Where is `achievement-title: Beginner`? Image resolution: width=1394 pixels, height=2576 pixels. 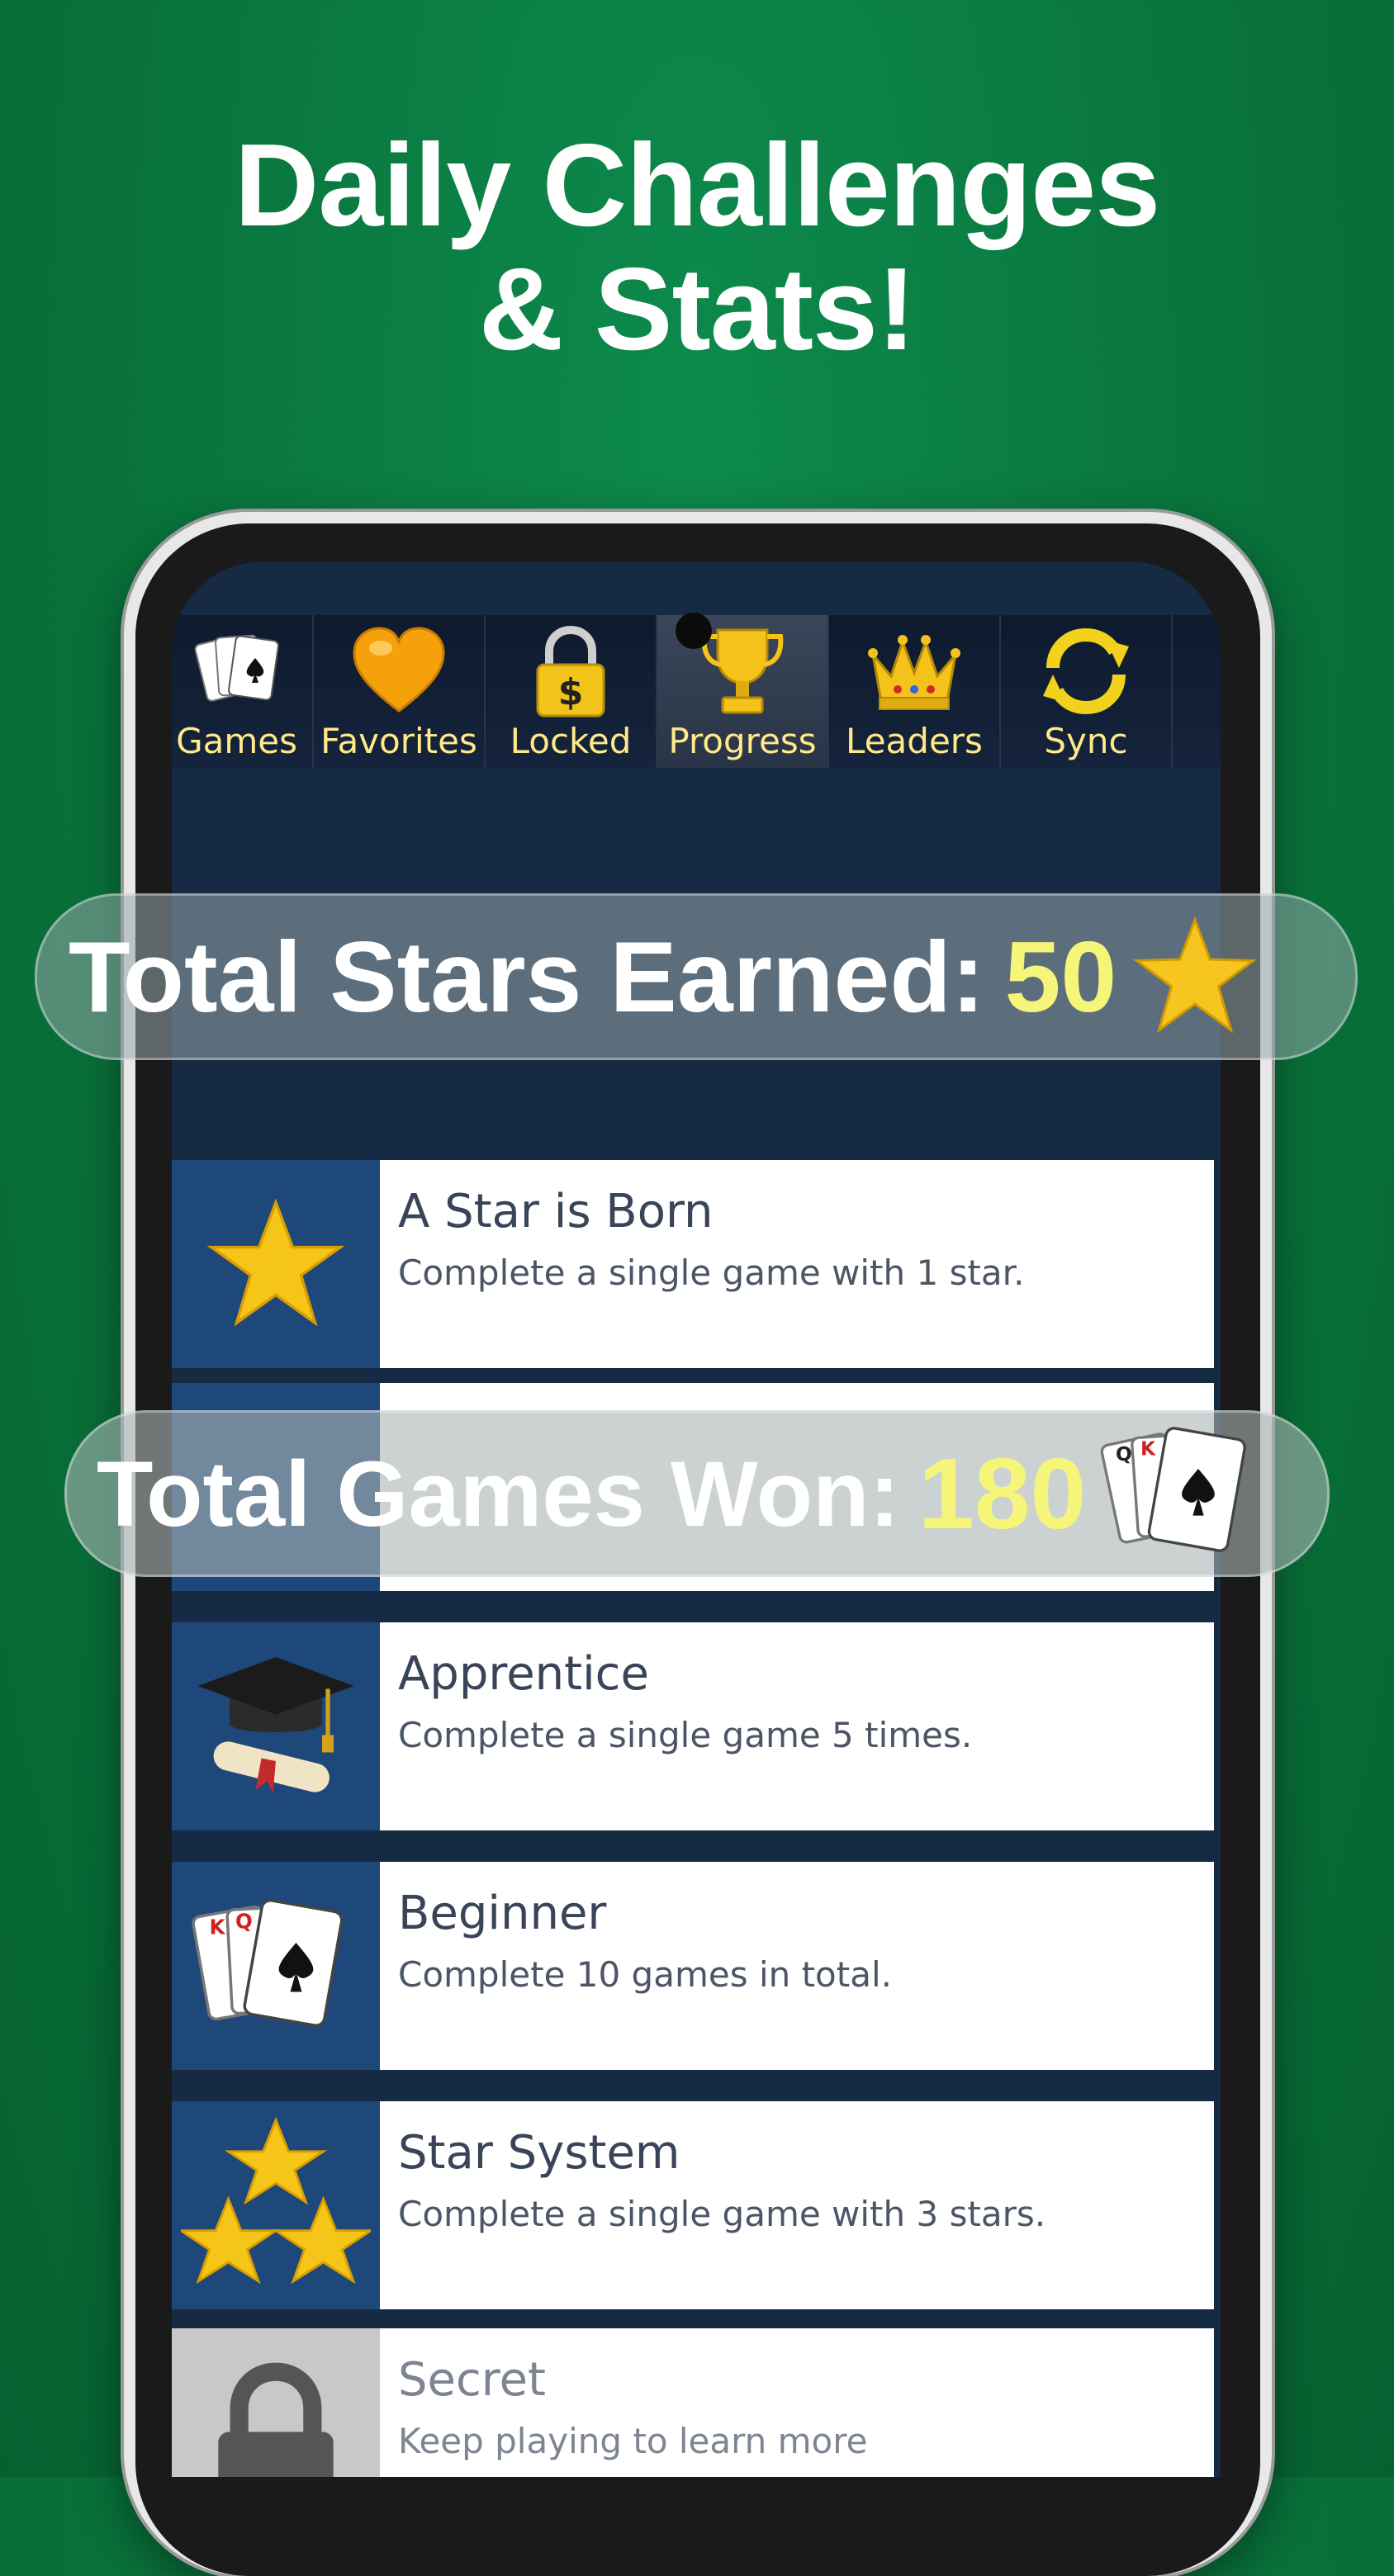
achievement-title: Beginner is located at coordinates (502, 1913).